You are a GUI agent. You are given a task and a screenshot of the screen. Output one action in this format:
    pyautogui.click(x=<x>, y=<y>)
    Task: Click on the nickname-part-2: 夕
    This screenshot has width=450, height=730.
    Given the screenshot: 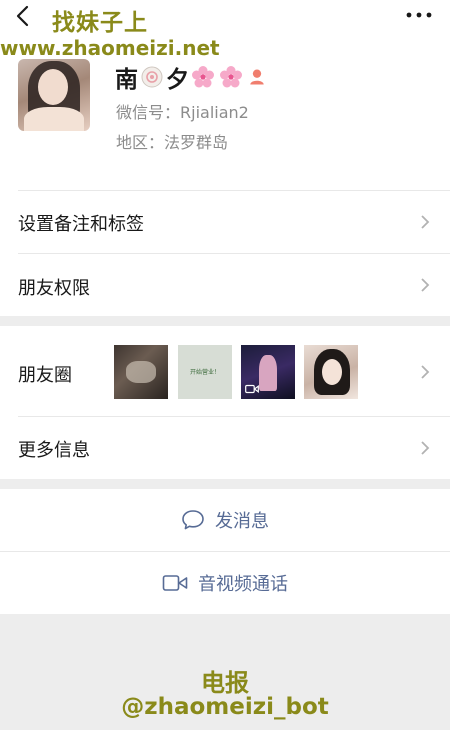 What is the action you would take?
    pyautogui.click(x=177, y=80)
    